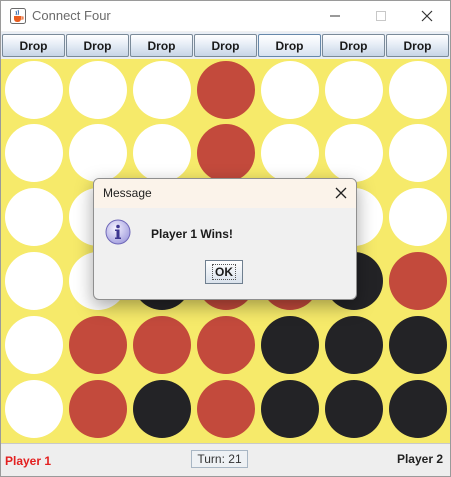  I want to click on status-bar: Player 1 Turn: 21 Player 2, so click(225, 459).